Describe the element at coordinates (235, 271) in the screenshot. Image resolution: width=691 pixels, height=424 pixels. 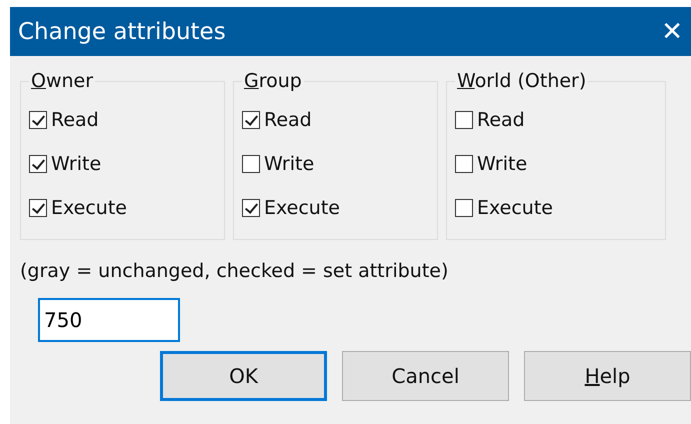
I see `hint-text: (gray = unchanged, checked = set attribute)` at that location.